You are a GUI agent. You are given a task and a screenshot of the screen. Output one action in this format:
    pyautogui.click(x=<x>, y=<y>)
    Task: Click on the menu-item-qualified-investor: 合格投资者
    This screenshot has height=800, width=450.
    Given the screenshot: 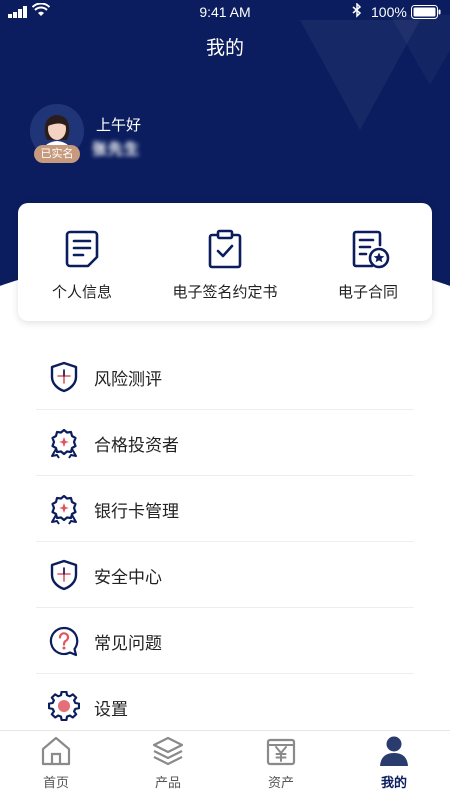 What is the action you would take?
    pyautogui.click(x=225, y=443)
    